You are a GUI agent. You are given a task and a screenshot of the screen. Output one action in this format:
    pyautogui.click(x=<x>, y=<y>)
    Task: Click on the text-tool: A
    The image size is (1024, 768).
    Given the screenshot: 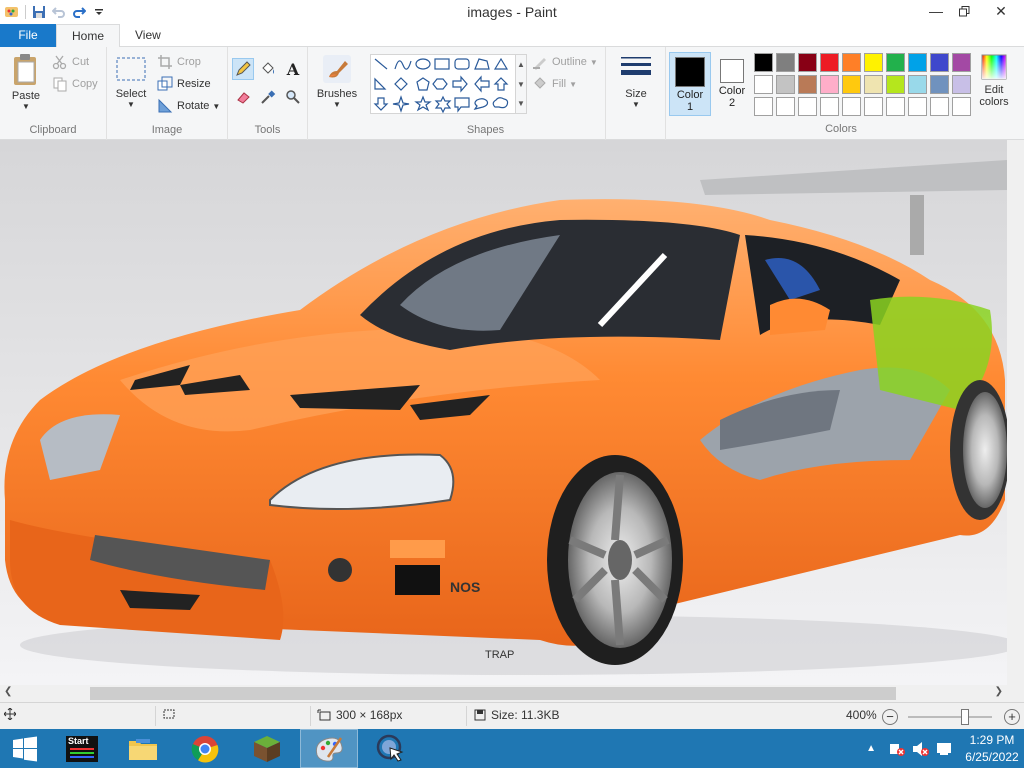 What is the action you would take?
    pyautogui.click(x=293, y=69)
    